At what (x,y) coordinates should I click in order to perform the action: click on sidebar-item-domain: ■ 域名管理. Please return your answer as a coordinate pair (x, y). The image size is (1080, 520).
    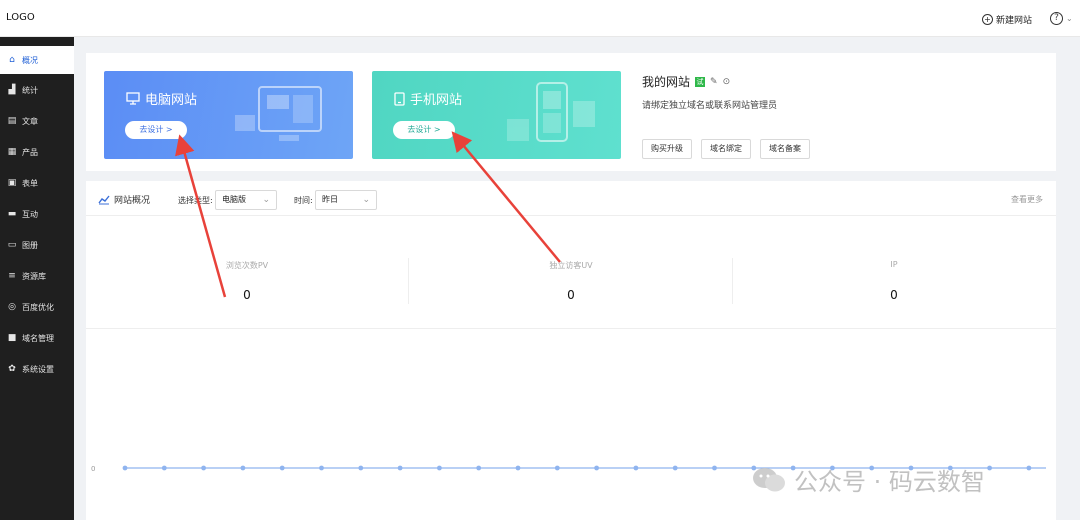
    Looking at the image, I should click on (37, 338).